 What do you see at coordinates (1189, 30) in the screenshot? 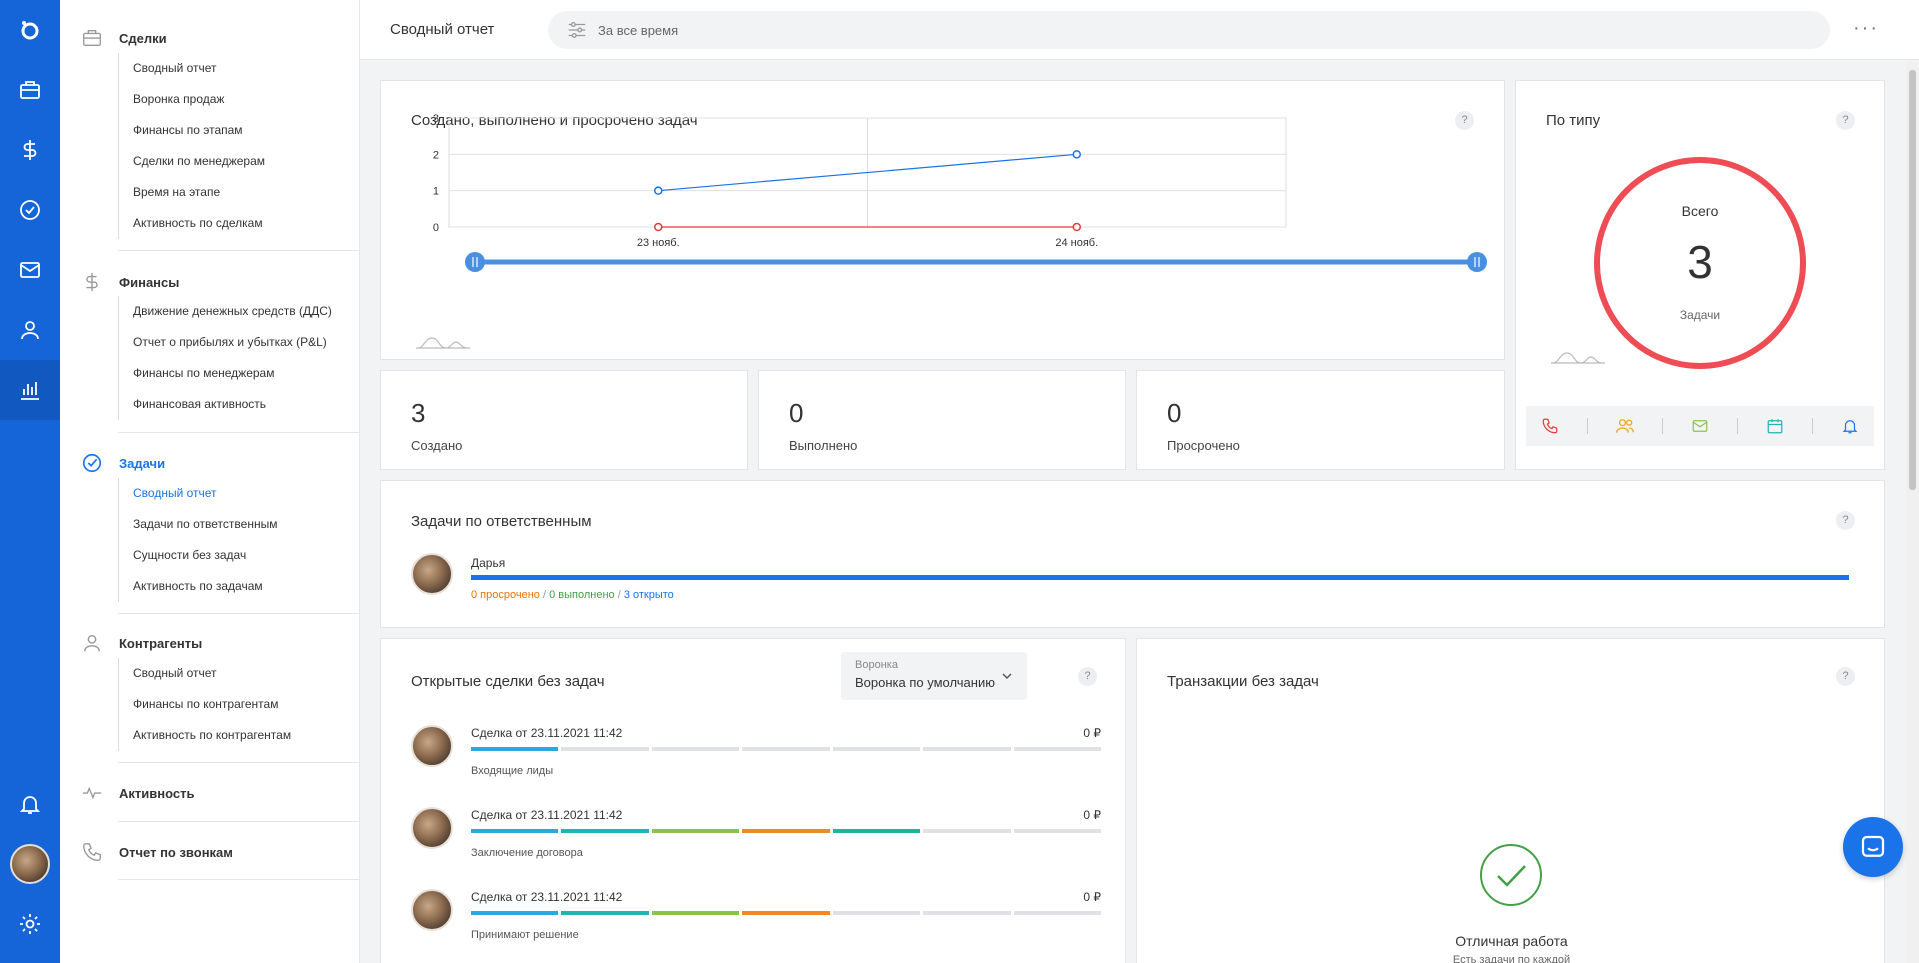
I see `period-filter: За все время` at bounding box center [1189, 30].